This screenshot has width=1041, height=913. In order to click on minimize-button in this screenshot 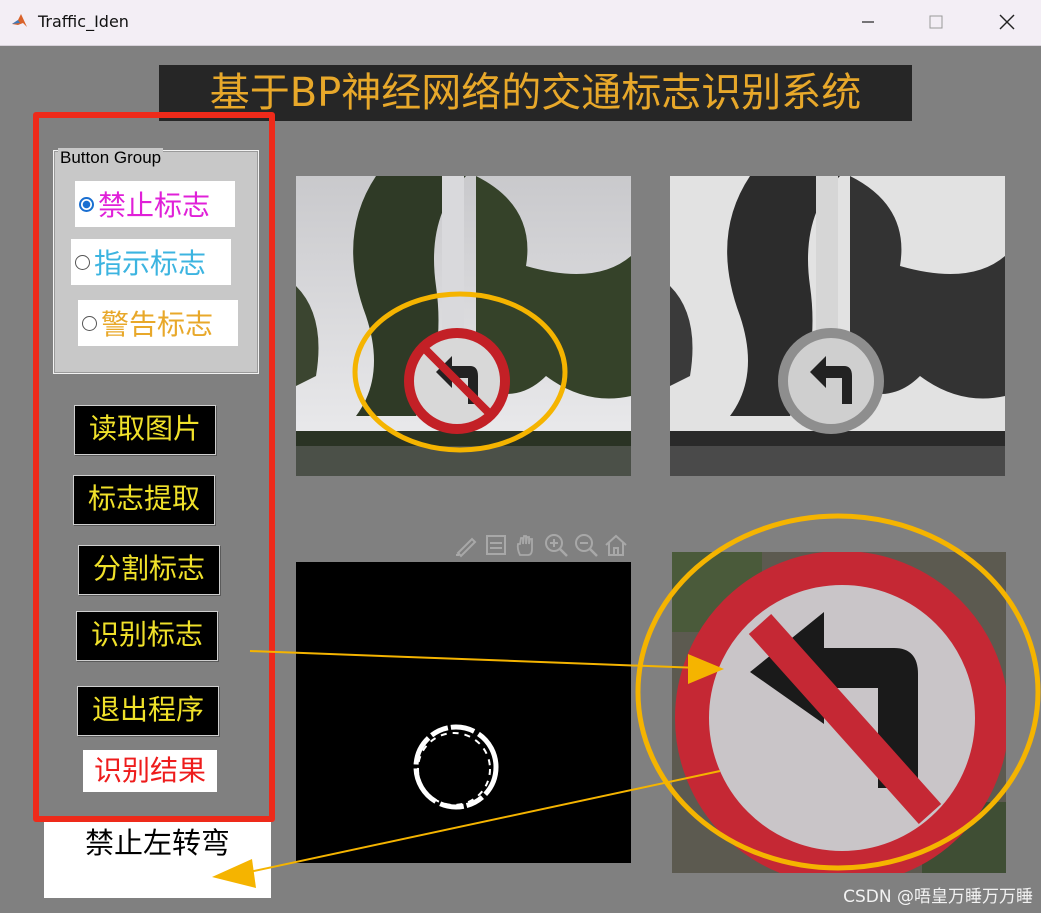, I will do `click(868, 22)`.